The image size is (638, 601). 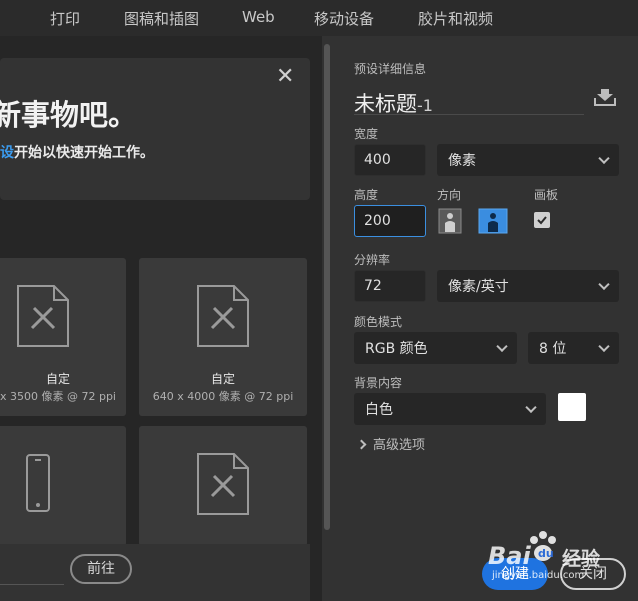 What do you see at coordinates (161, 18) in the screenshot?
I see `tab-art-illustration: 图稿和插图` at bounding box center [161, 18].